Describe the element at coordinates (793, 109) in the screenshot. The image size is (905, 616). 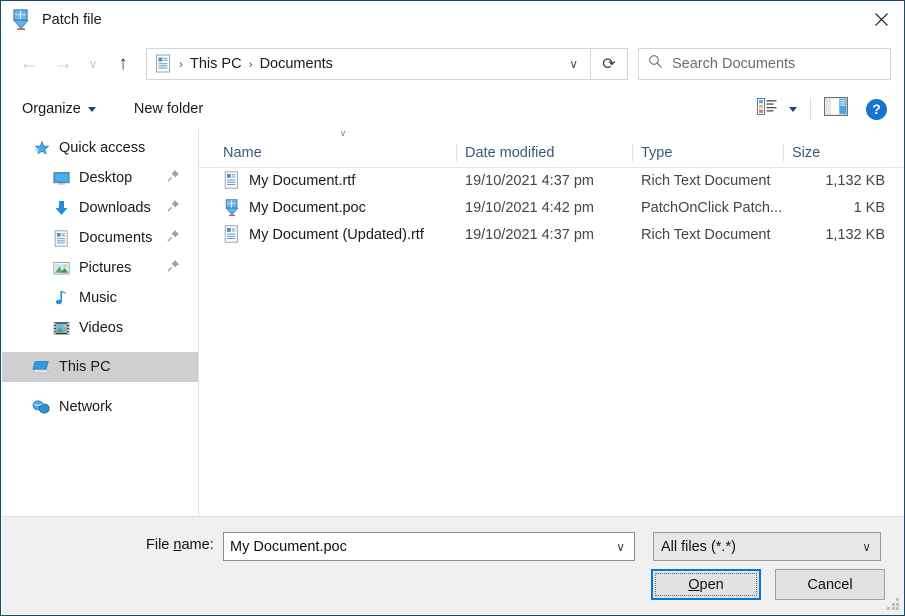
I see `chevron-down-icon` at that location.